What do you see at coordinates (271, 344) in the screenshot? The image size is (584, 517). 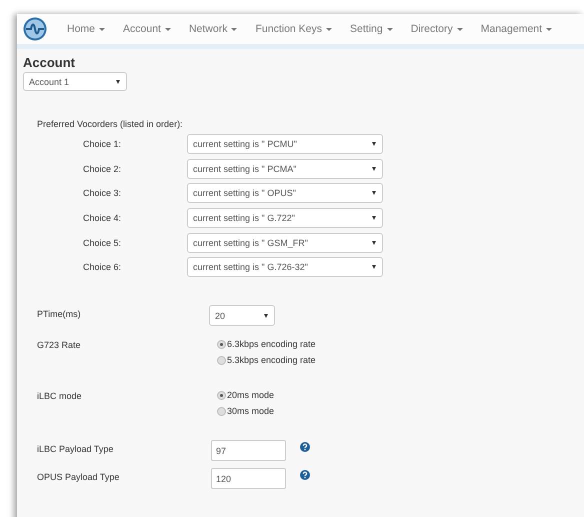 I see `radio-label: 6.3kbps encoding rate` at bounding box center [271, 344].